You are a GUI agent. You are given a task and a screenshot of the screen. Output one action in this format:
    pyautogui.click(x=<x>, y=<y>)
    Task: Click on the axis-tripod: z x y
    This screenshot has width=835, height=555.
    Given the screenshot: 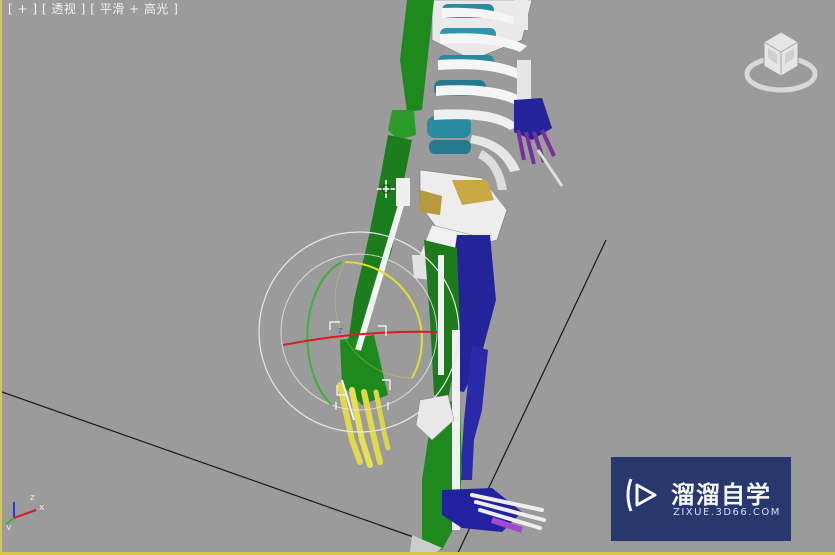 What is the action you would take?
    pyautogui.click(x=25, y=512)
    